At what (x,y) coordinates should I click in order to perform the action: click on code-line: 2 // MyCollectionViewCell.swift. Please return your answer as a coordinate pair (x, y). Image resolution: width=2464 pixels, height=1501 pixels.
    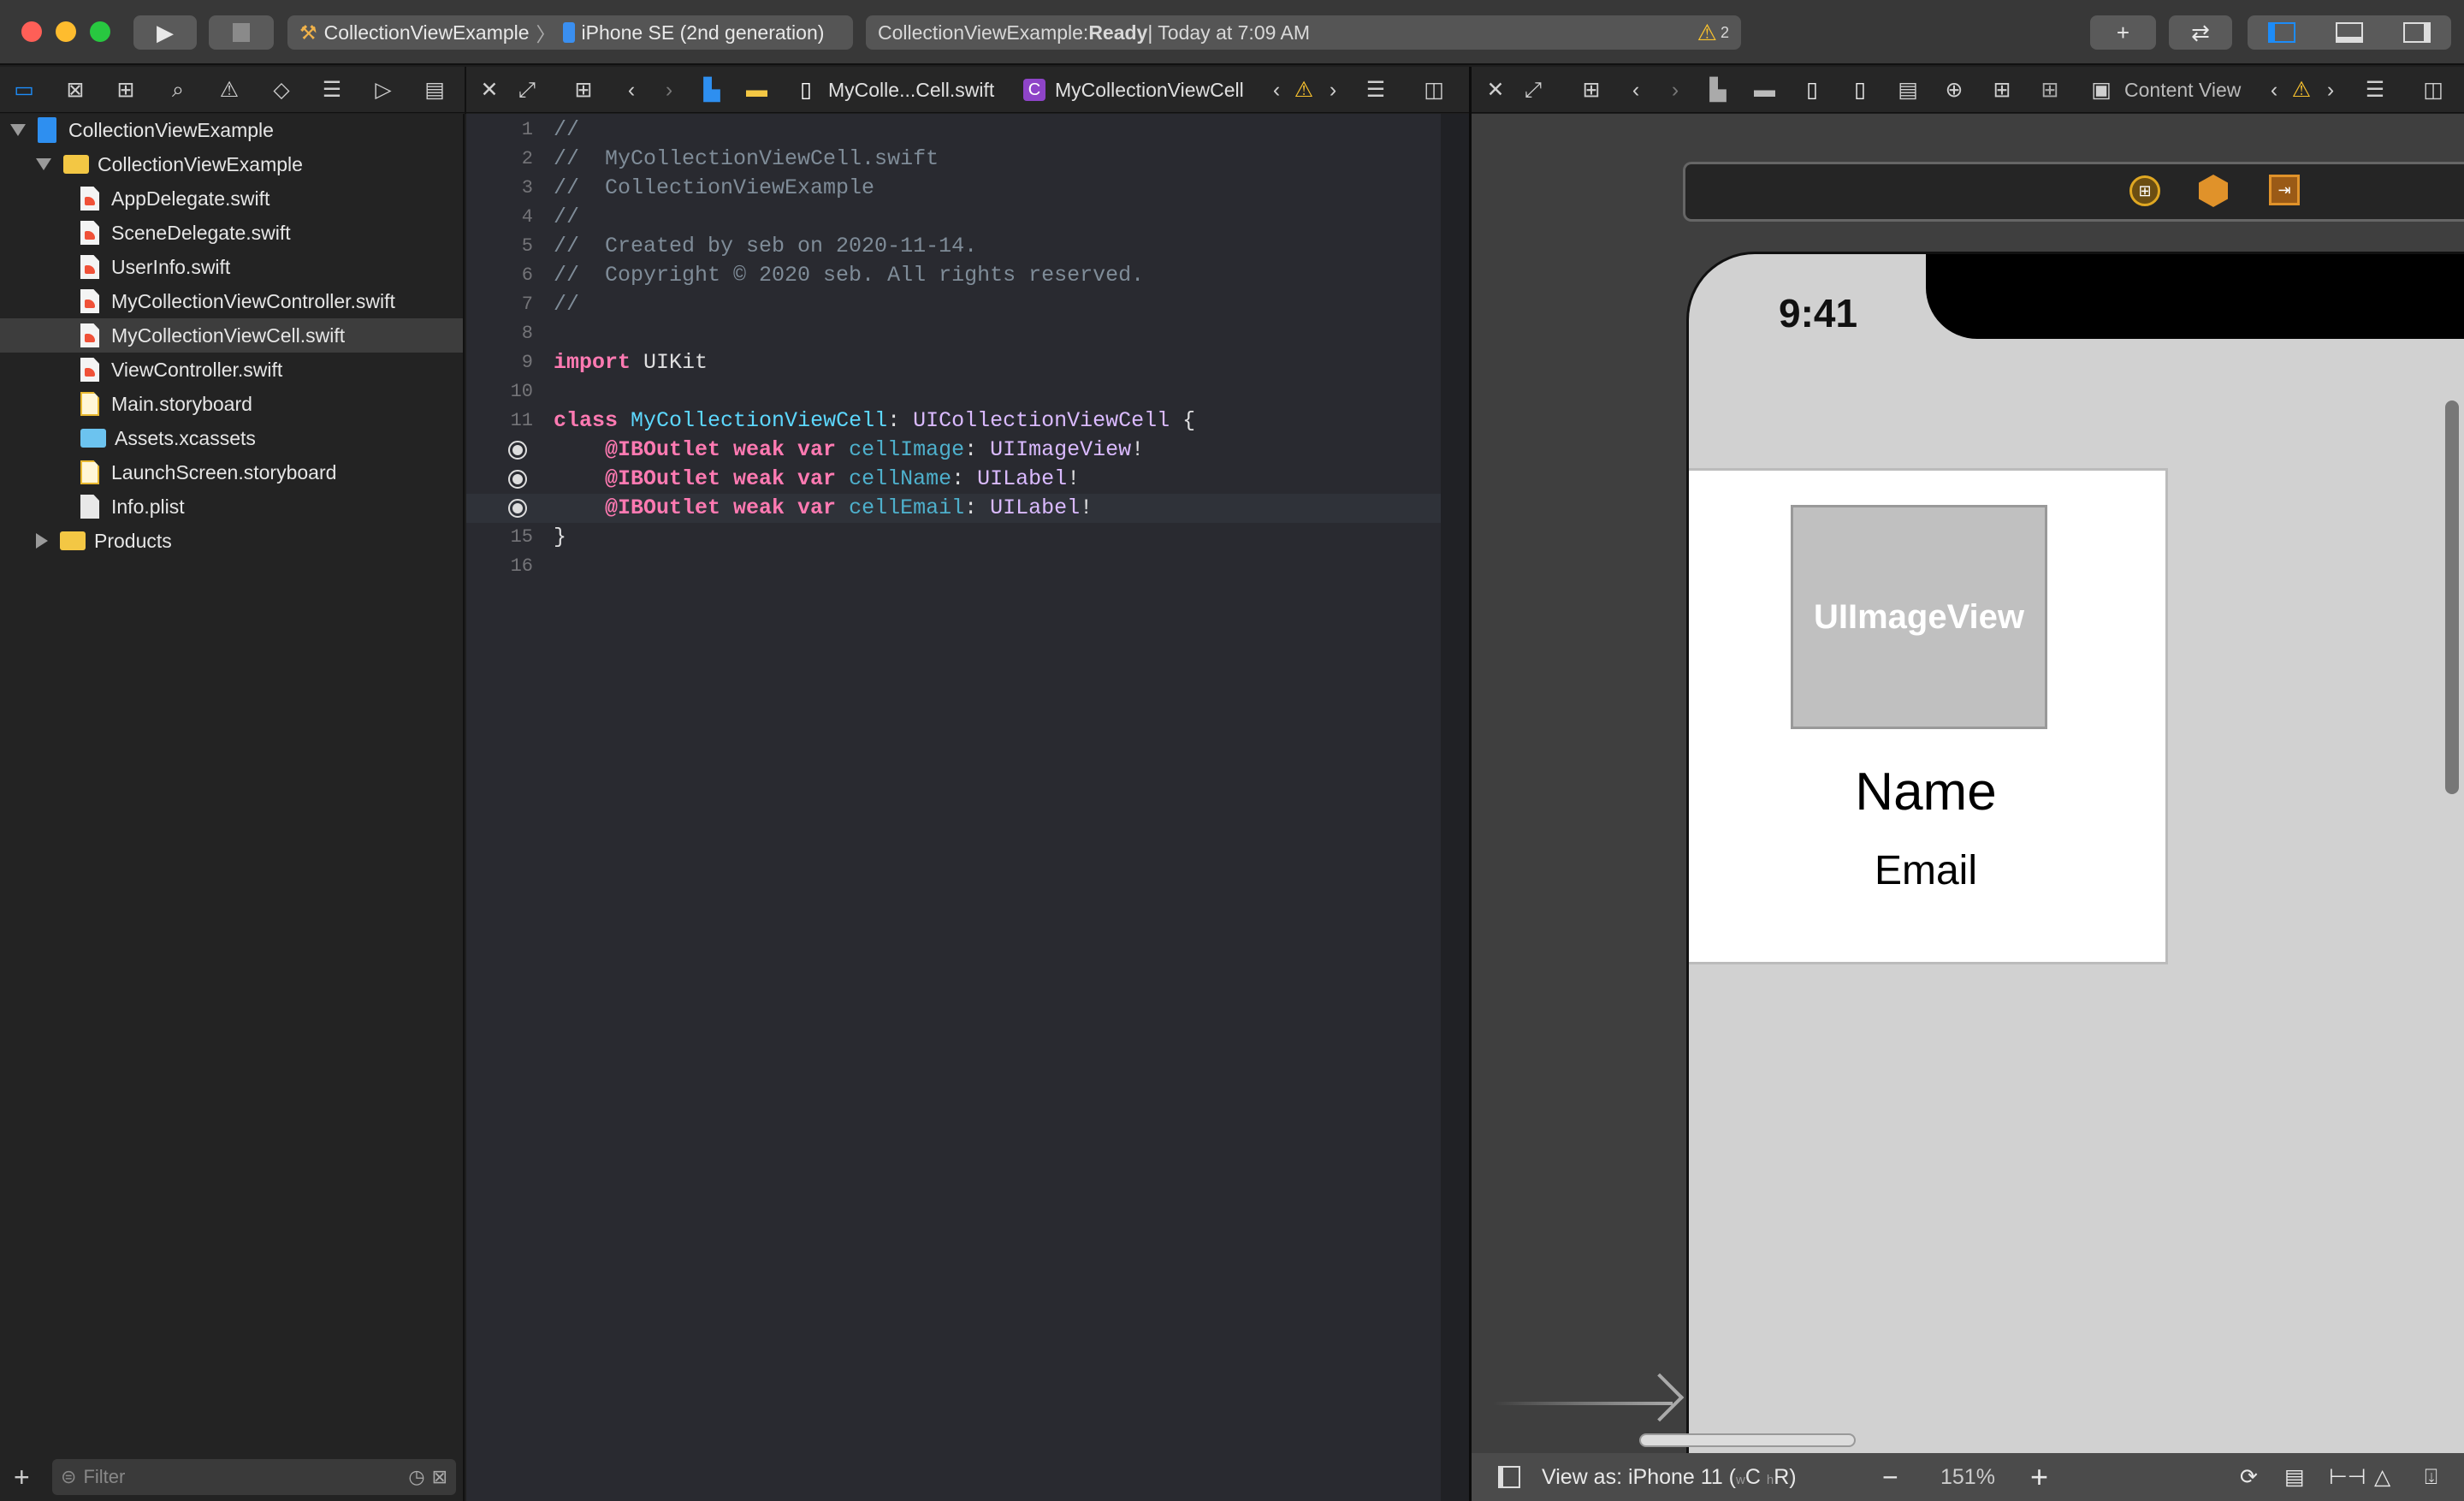
    Looking at the image, I should click on (953, 159).